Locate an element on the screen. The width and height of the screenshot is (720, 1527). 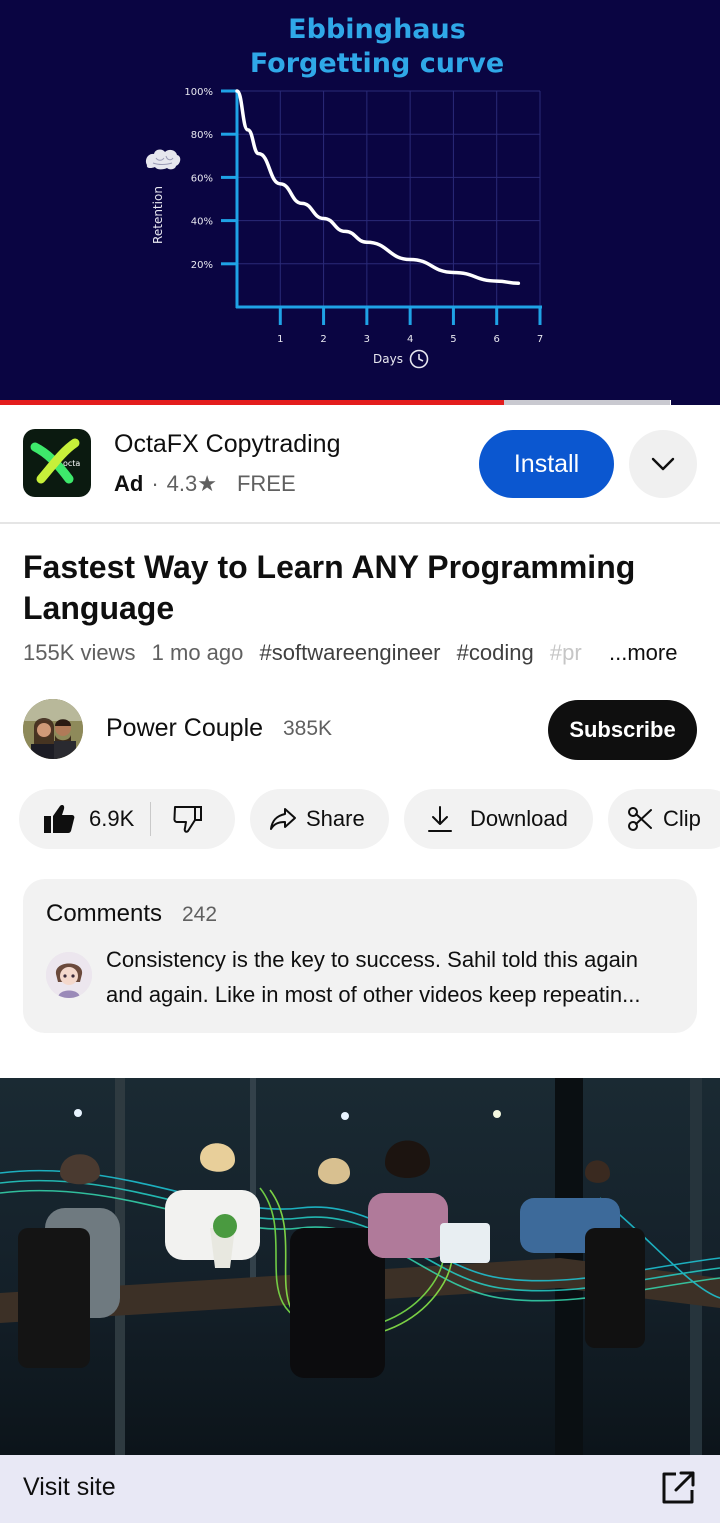
channel-avatar is located at coordinates (53, 729).